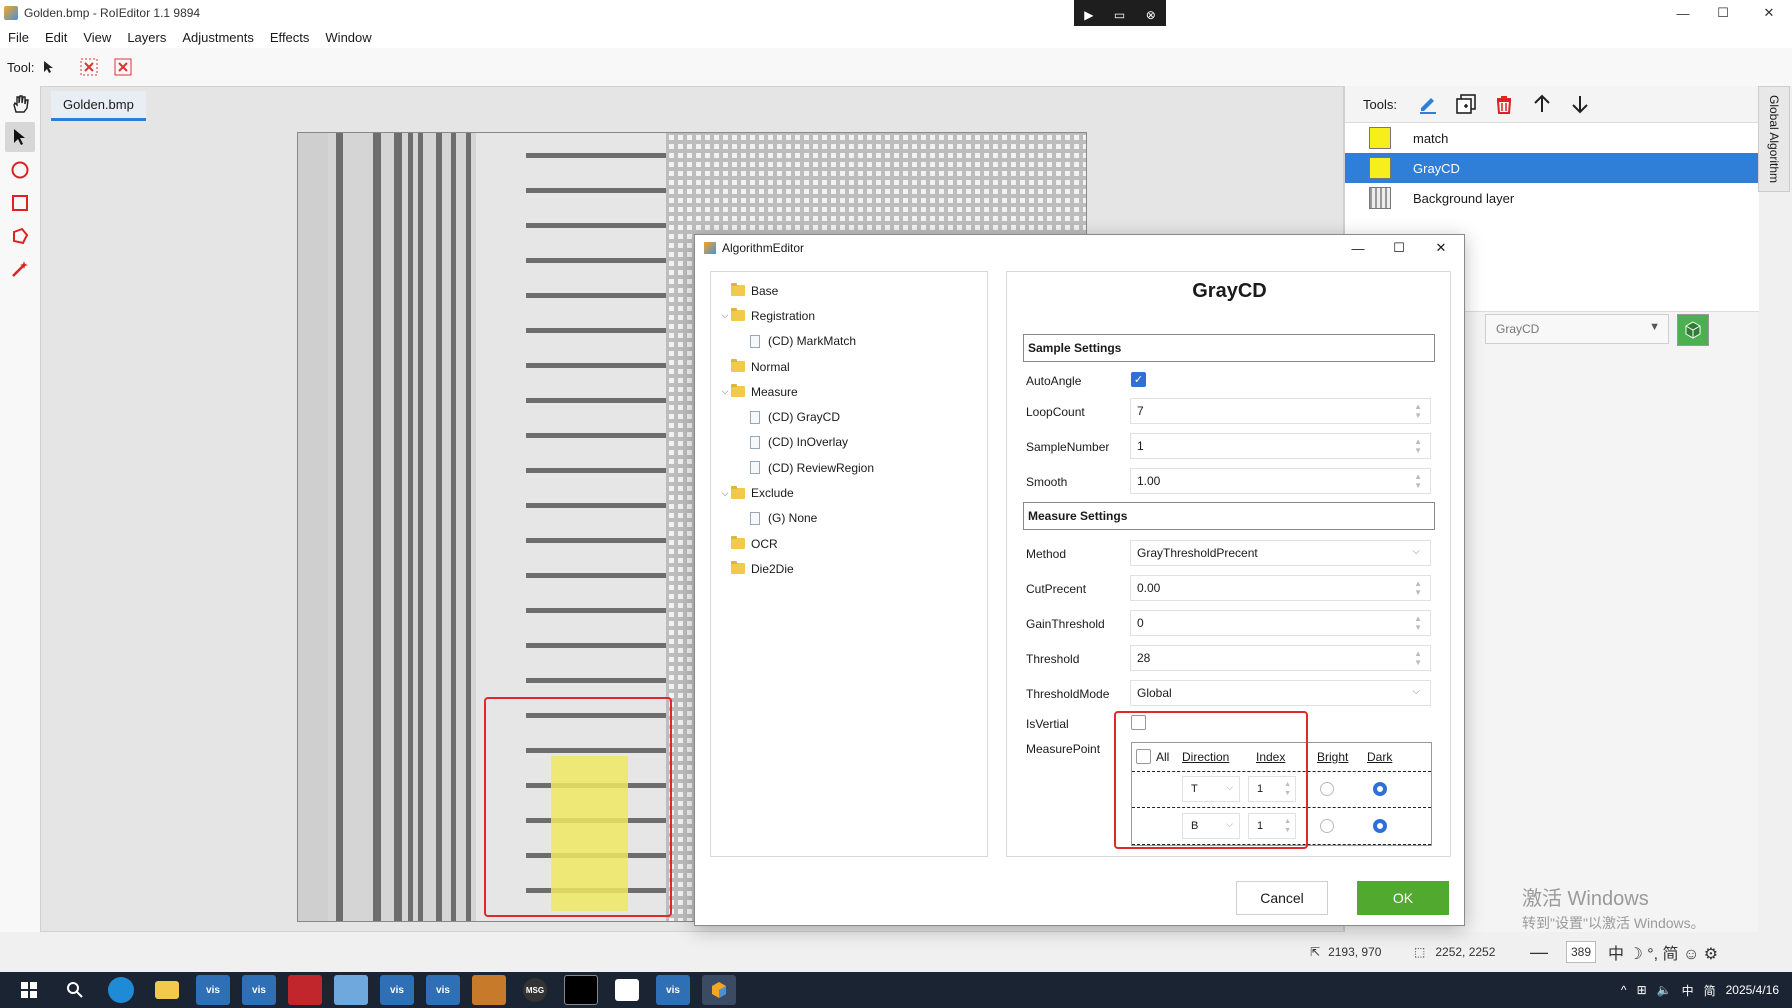 This screenshot has width=1792, height=1008. What do you see at coordinates (1280, 553) in the screenshot?
I see `method-select: GrayThresholdPrecent ⌵` at bounding box center [1280, 553].